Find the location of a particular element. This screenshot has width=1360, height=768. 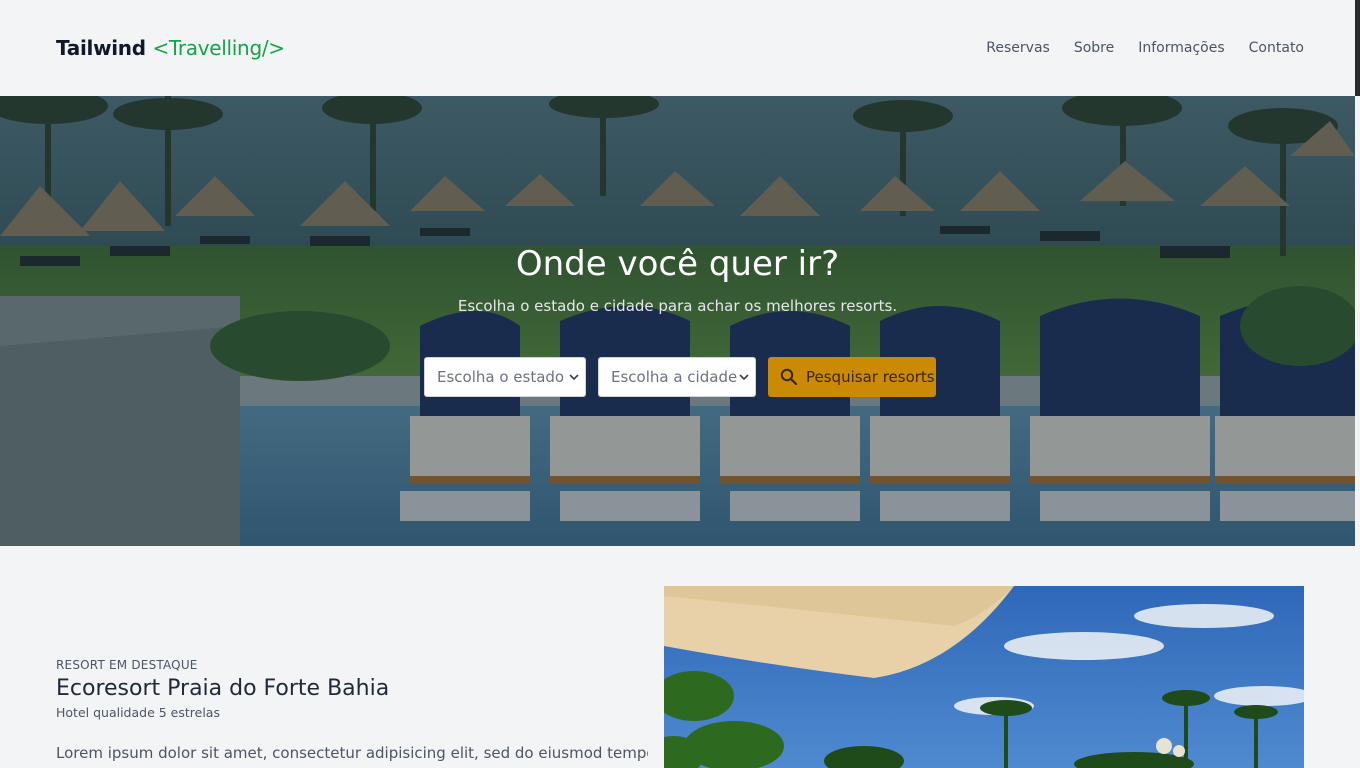

nav-item-sobre: Sobre is located at coordinates (1094, 48).